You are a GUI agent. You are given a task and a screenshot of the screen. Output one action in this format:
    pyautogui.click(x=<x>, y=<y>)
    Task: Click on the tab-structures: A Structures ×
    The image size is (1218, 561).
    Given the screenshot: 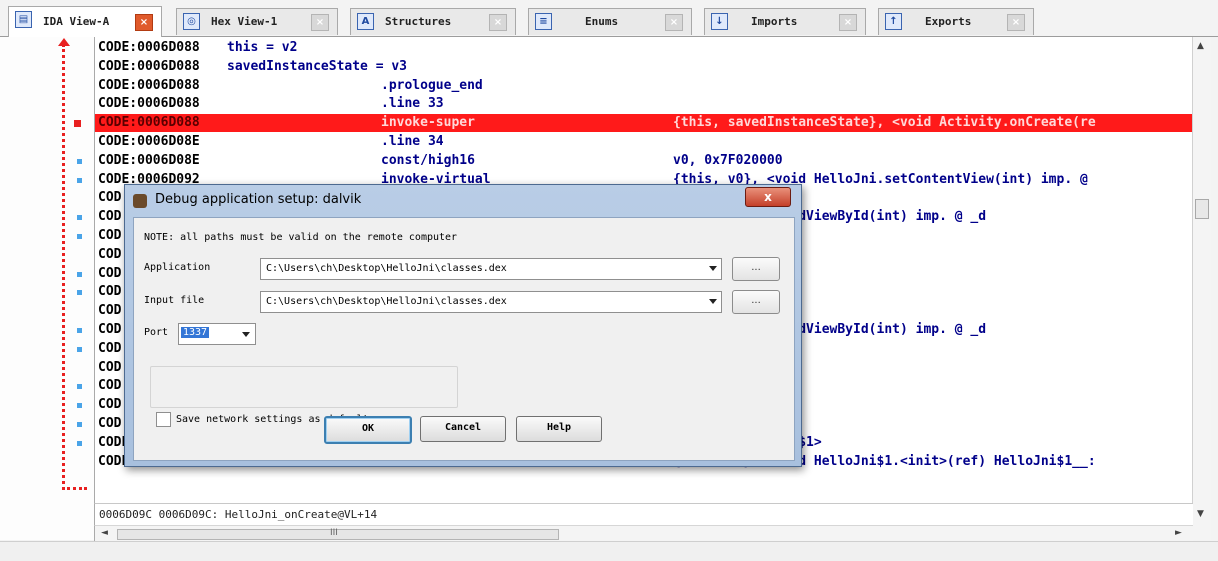 What is the action you would take?
    pyautogui.click(x=433, y=21)
    